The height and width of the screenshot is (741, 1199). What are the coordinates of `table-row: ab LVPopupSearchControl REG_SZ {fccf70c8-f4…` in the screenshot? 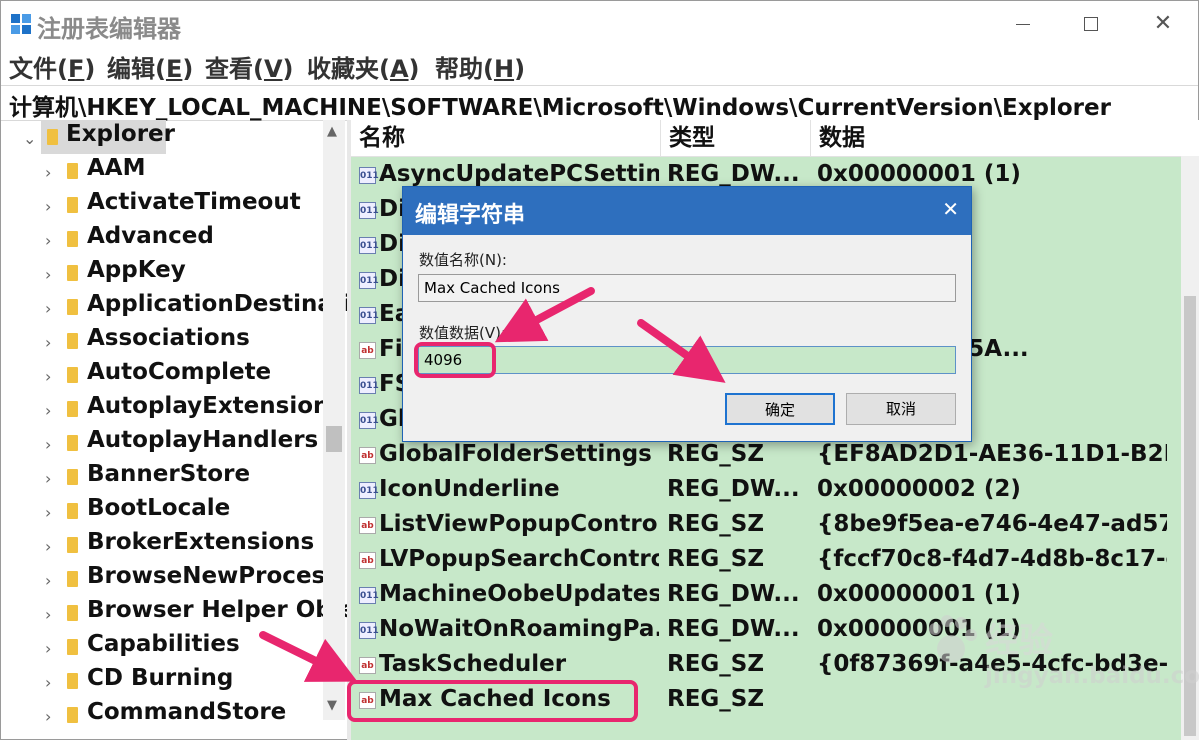 It's located at (761, 560).